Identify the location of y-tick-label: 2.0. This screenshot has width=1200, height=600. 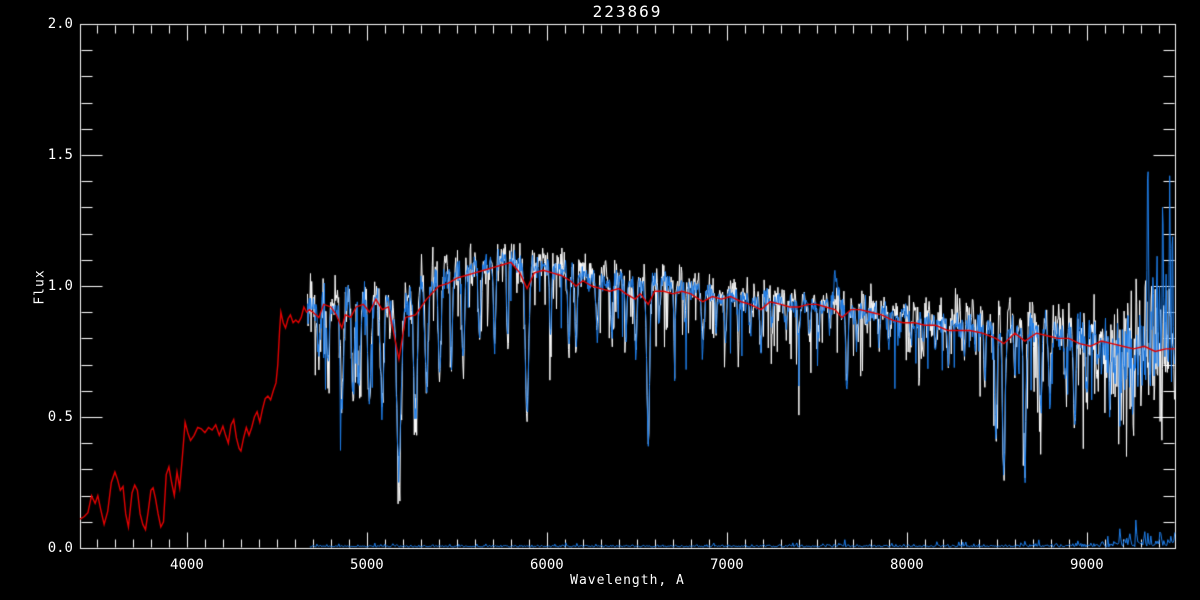
(60, 24).